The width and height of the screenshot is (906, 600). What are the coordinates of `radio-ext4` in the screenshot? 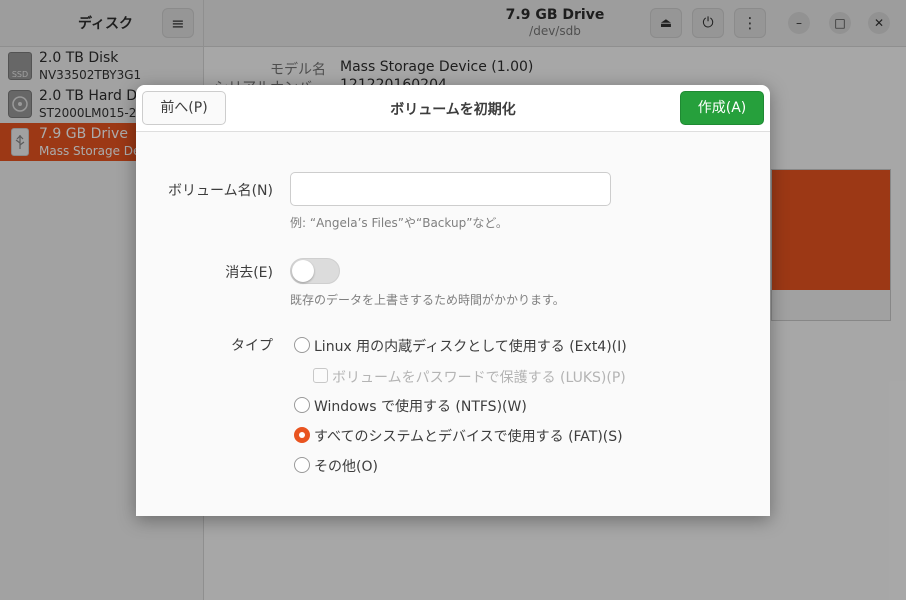 It's located at (302, 345).